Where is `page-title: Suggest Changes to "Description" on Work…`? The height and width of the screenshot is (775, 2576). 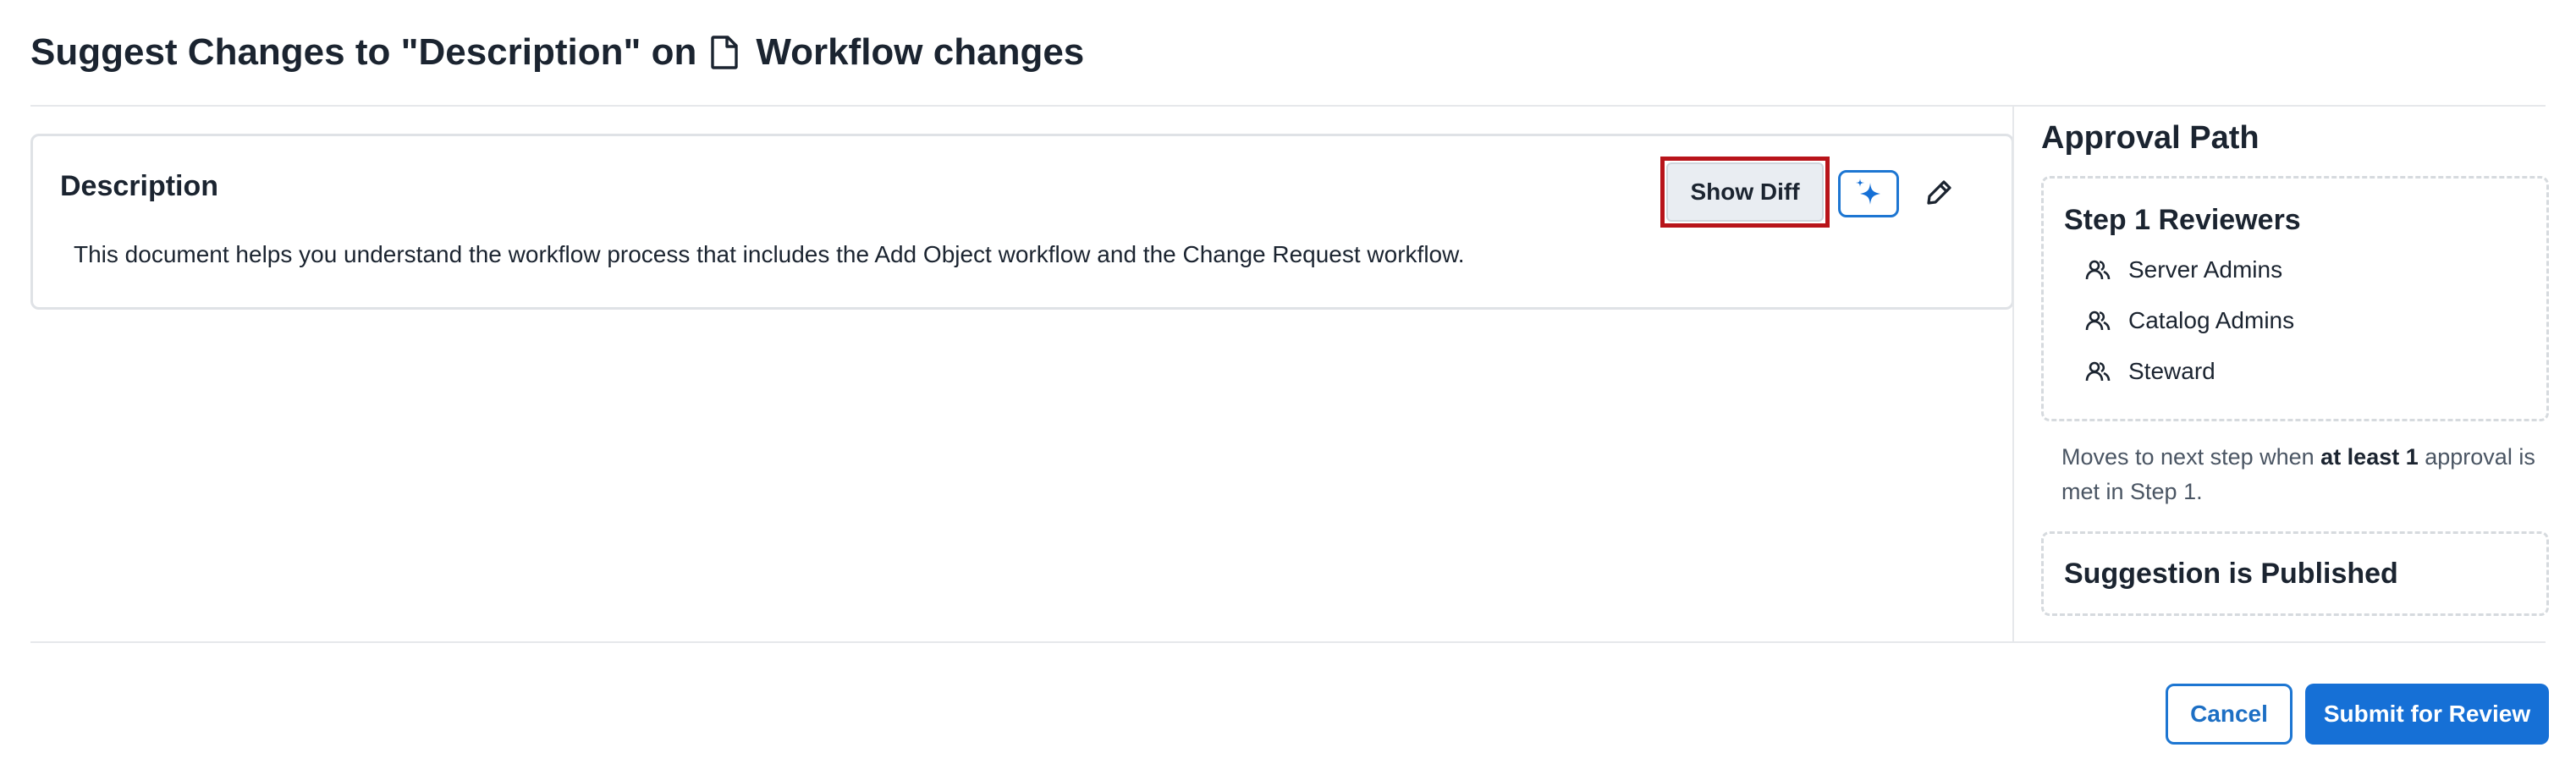
page-title: Suggest Changes to "Description" on Work… is located at coordinates (557, 52).